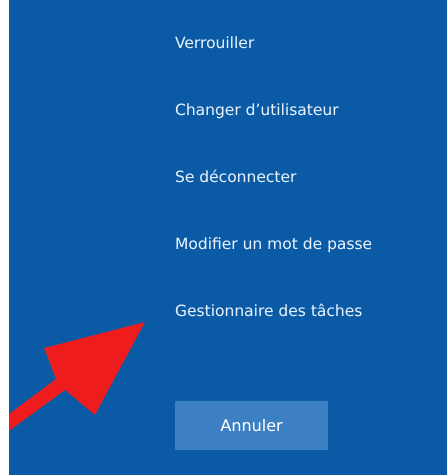  Describe the element at coordinates (311, 110) in the screenshot. I see `menu-item: Changer d’utilisateur` at that location.